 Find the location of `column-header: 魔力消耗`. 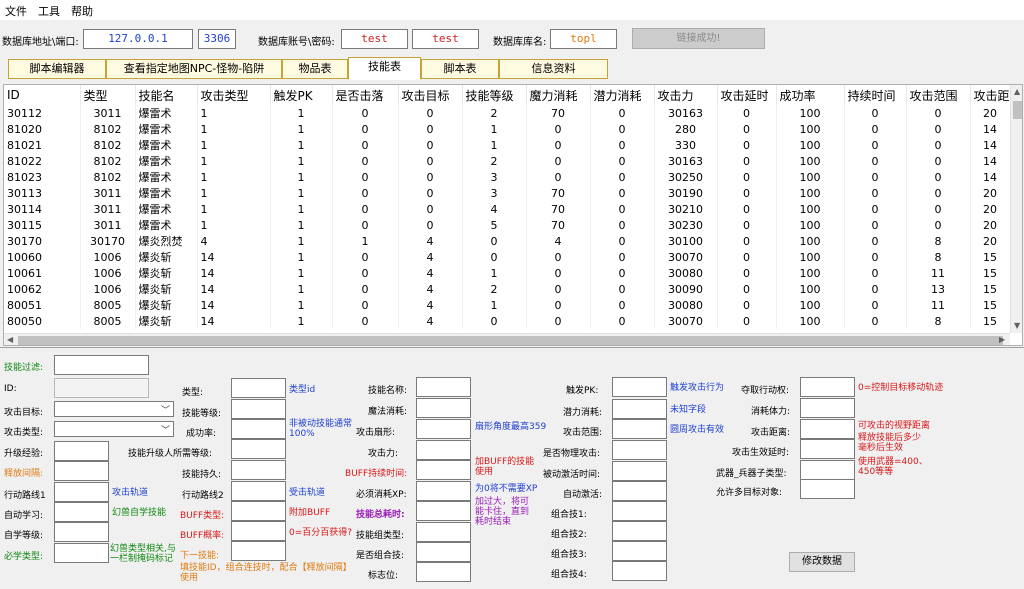

column-header: 魔力消耗 is located at coordinates (558, 95).